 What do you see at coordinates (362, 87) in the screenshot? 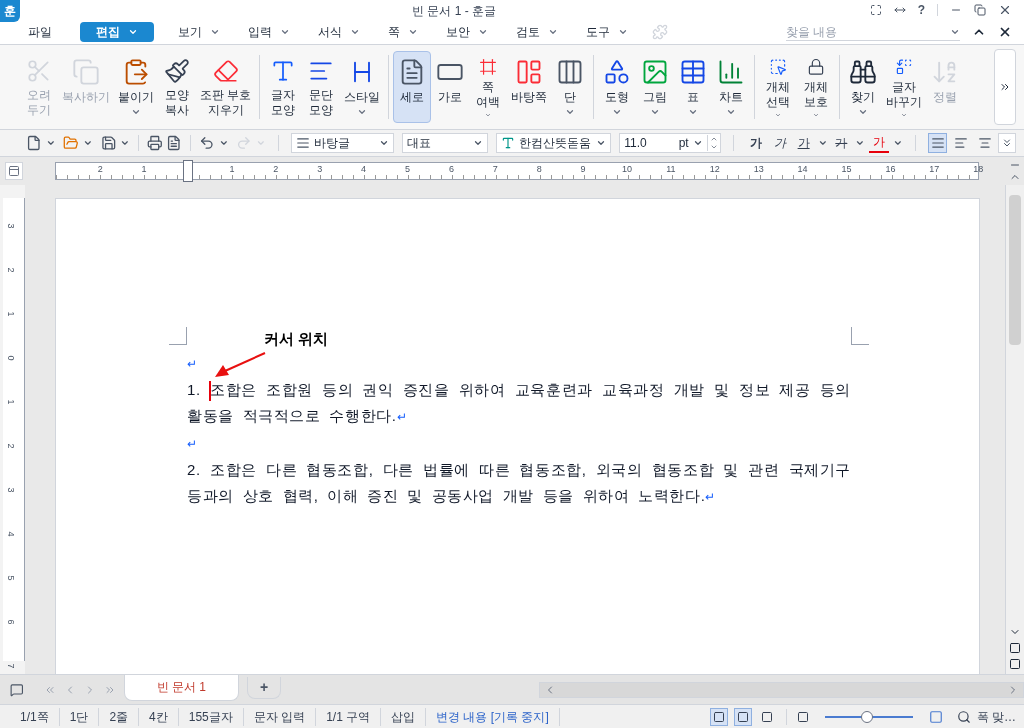
I see `ribbon-button: 스타일` at bounding box center [362, 87].